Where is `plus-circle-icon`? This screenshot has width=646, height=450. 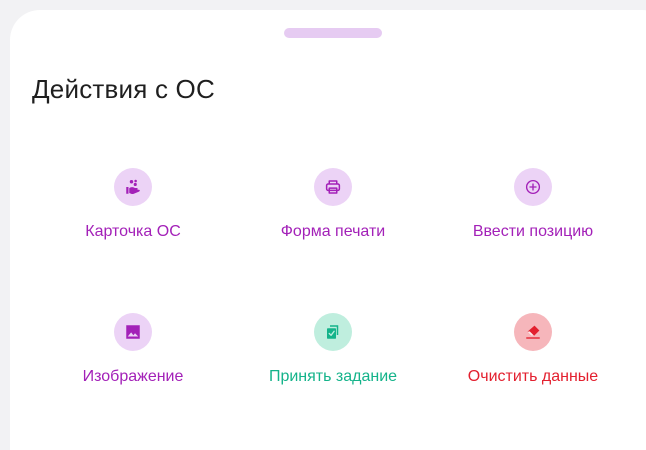
plus-circle-icon is located at coordinates (533, 187).